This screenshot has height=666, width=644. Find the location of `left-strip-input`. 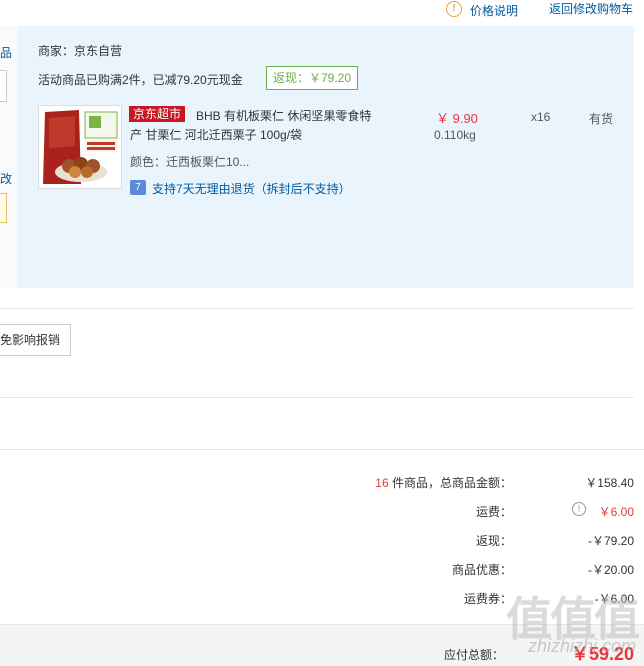

left-strip-input is located at coordinates (3, 86).